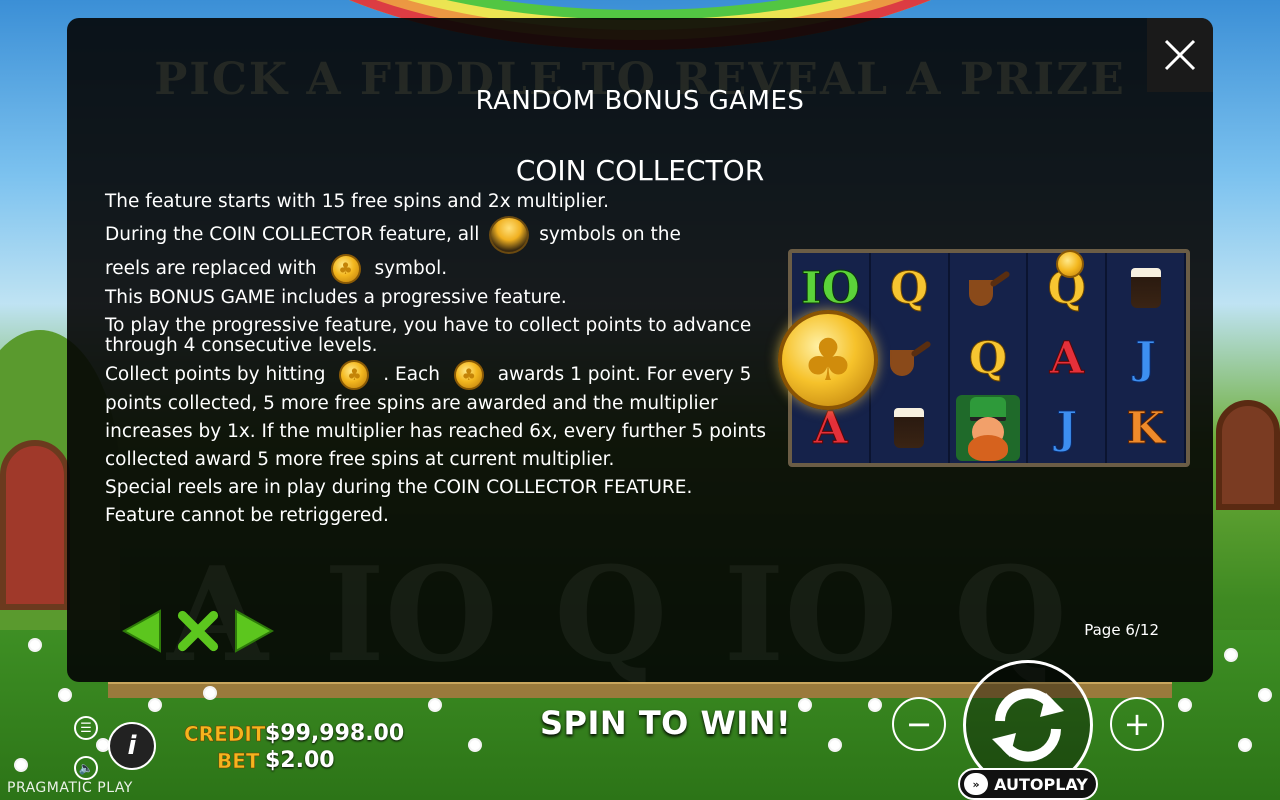  I want to click on big-clover-coin-icon: ♣, so click(828, 360).